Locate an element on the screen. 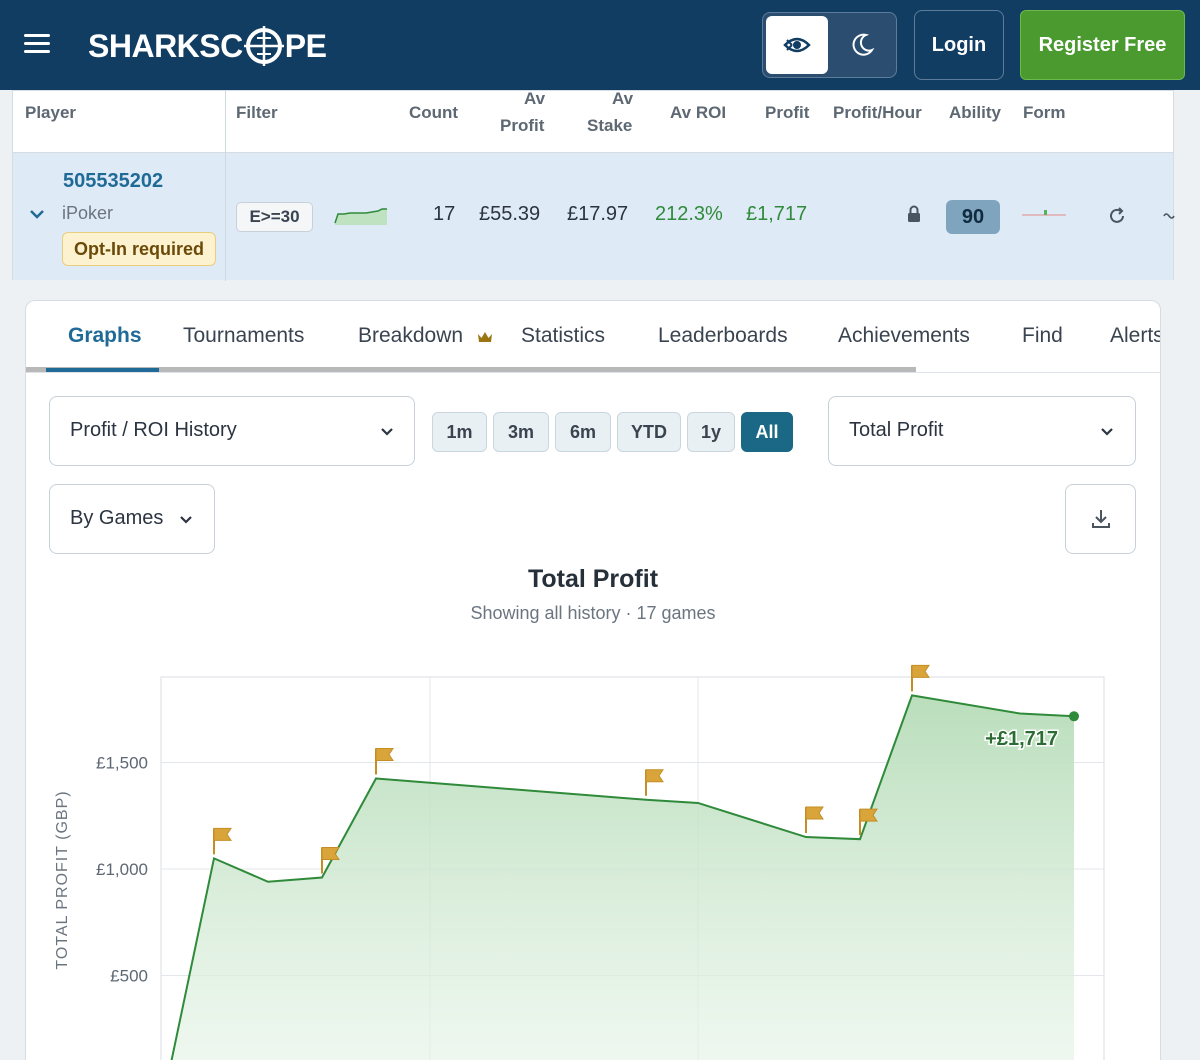  end-value-label: +£1,717 is located at coordinates (1021, 739).